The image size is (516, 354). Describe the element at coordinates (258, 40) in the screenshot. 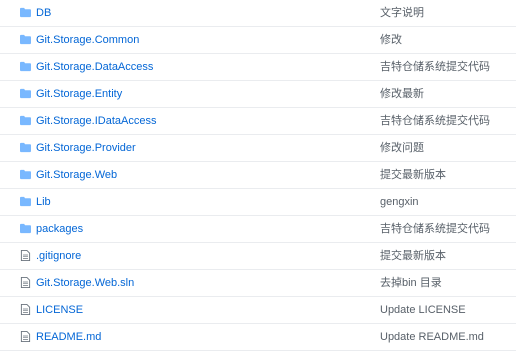

I see `file-row-git-storage-common: Git.Storage.Common 修改` at that location.